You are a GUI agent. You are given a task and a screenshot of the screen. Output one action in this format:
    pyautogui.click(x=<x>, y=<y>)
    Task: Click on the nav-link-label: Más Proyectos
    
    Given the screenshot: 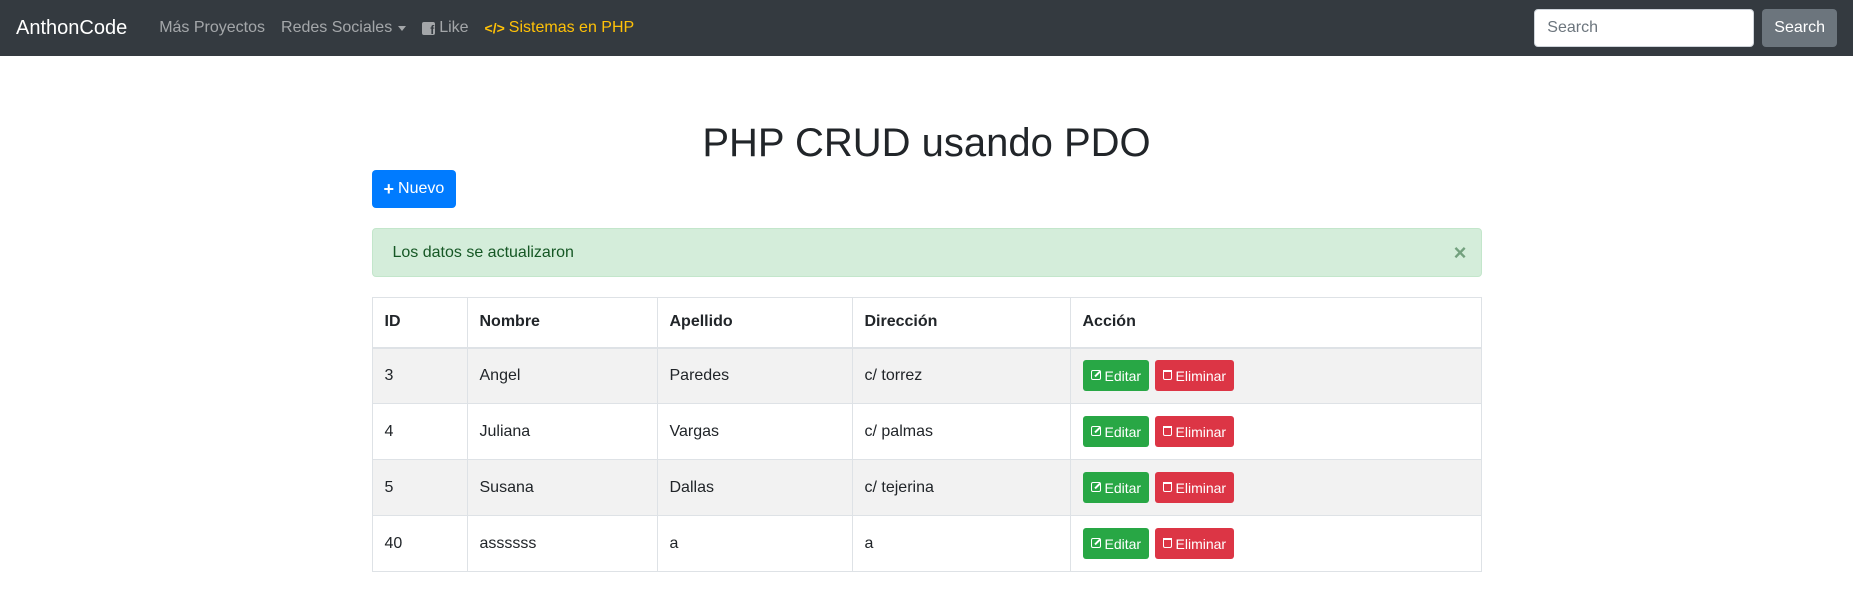 What is the action you would take?
    pyautogui.click(x=212, y=27)
    